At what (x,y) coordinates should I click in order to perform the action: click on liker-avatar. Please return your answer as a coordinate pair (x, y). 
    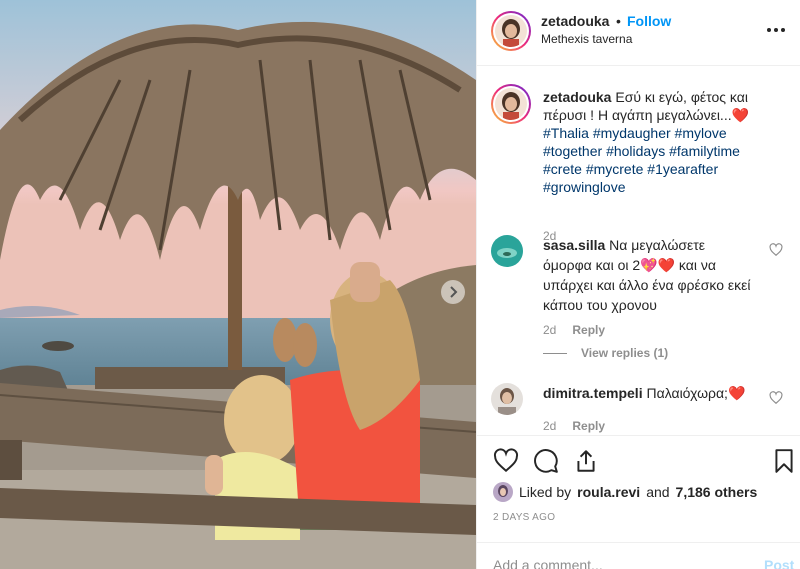
    Looking at the image, I should click on (503, 492).